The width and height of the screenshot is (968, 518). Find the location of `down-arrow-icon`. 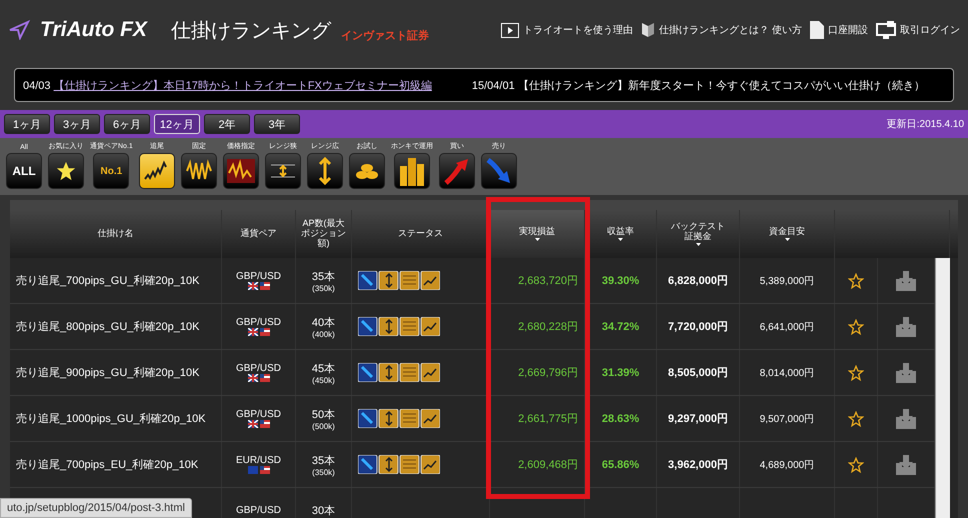

down-arrow-icon is located at coordinates (498, 171).